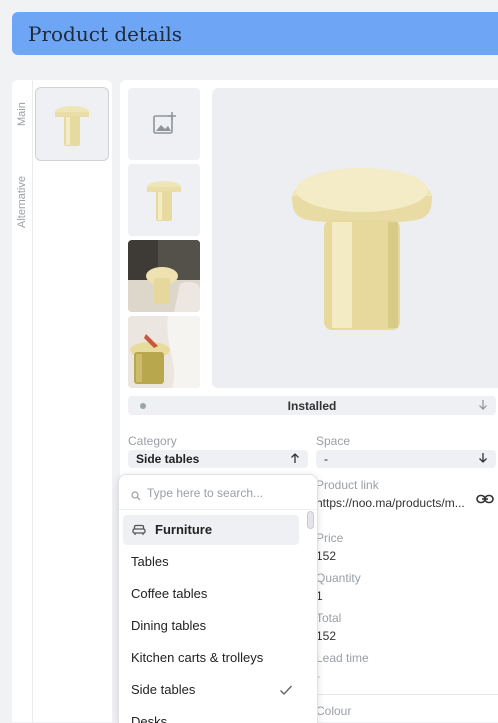 Image resolution: width=498 pixels, height=723 pixels. What do you see at coordinates (286, 691) in the screenshot?
I see `check-icon` at bounding box center [286, 691].